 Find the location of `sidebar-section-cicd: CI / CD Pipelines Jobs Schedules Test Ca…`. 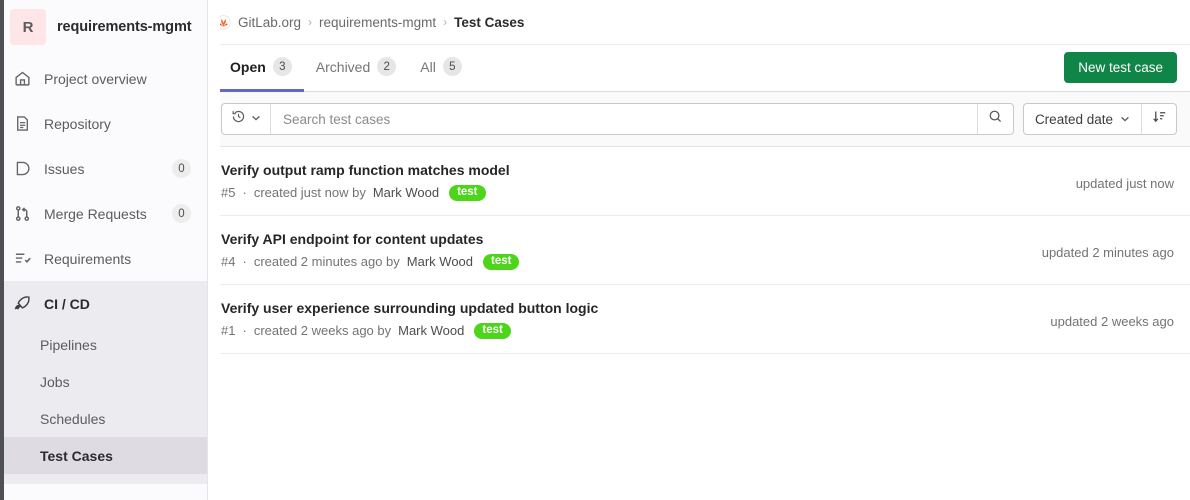

sidebar-section-cicd: CI / CD Pipelines Jobs Schedules Test Ca… is located at coordinates (103, 382).